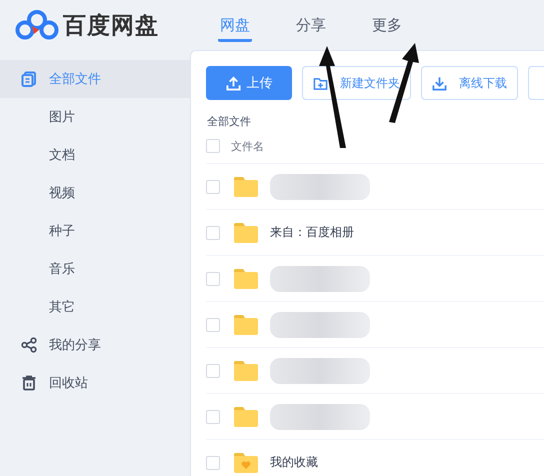 The width and height of the screenshot is (544, 476). I want to click on sidebar-item: 文档, so click(95, 155).